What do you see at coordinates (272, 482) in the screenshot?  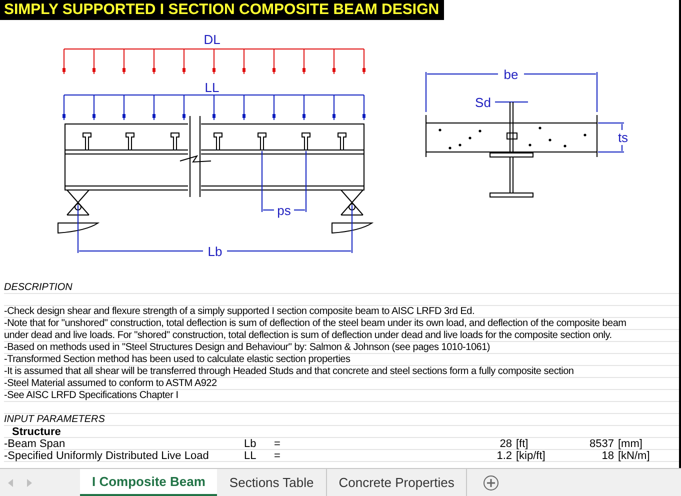 I see `sheet-tab: Sections Table` at bounding box center [272, 482].